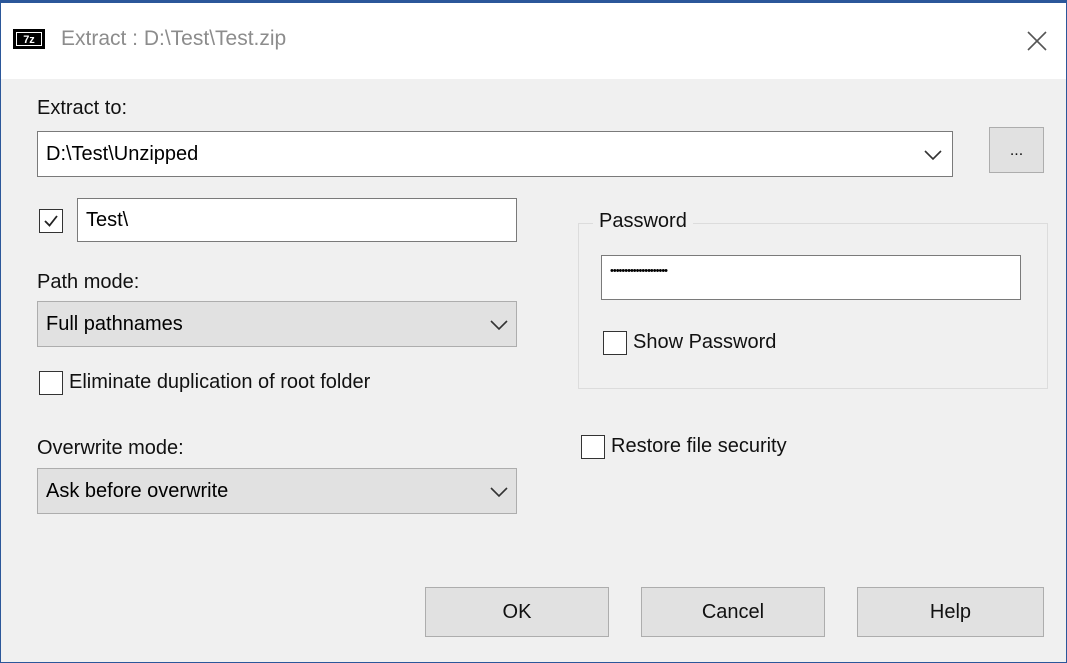  Describe the element at coordinates (517, 612) in the screenshot. I see `ok-button: OK` at that location.